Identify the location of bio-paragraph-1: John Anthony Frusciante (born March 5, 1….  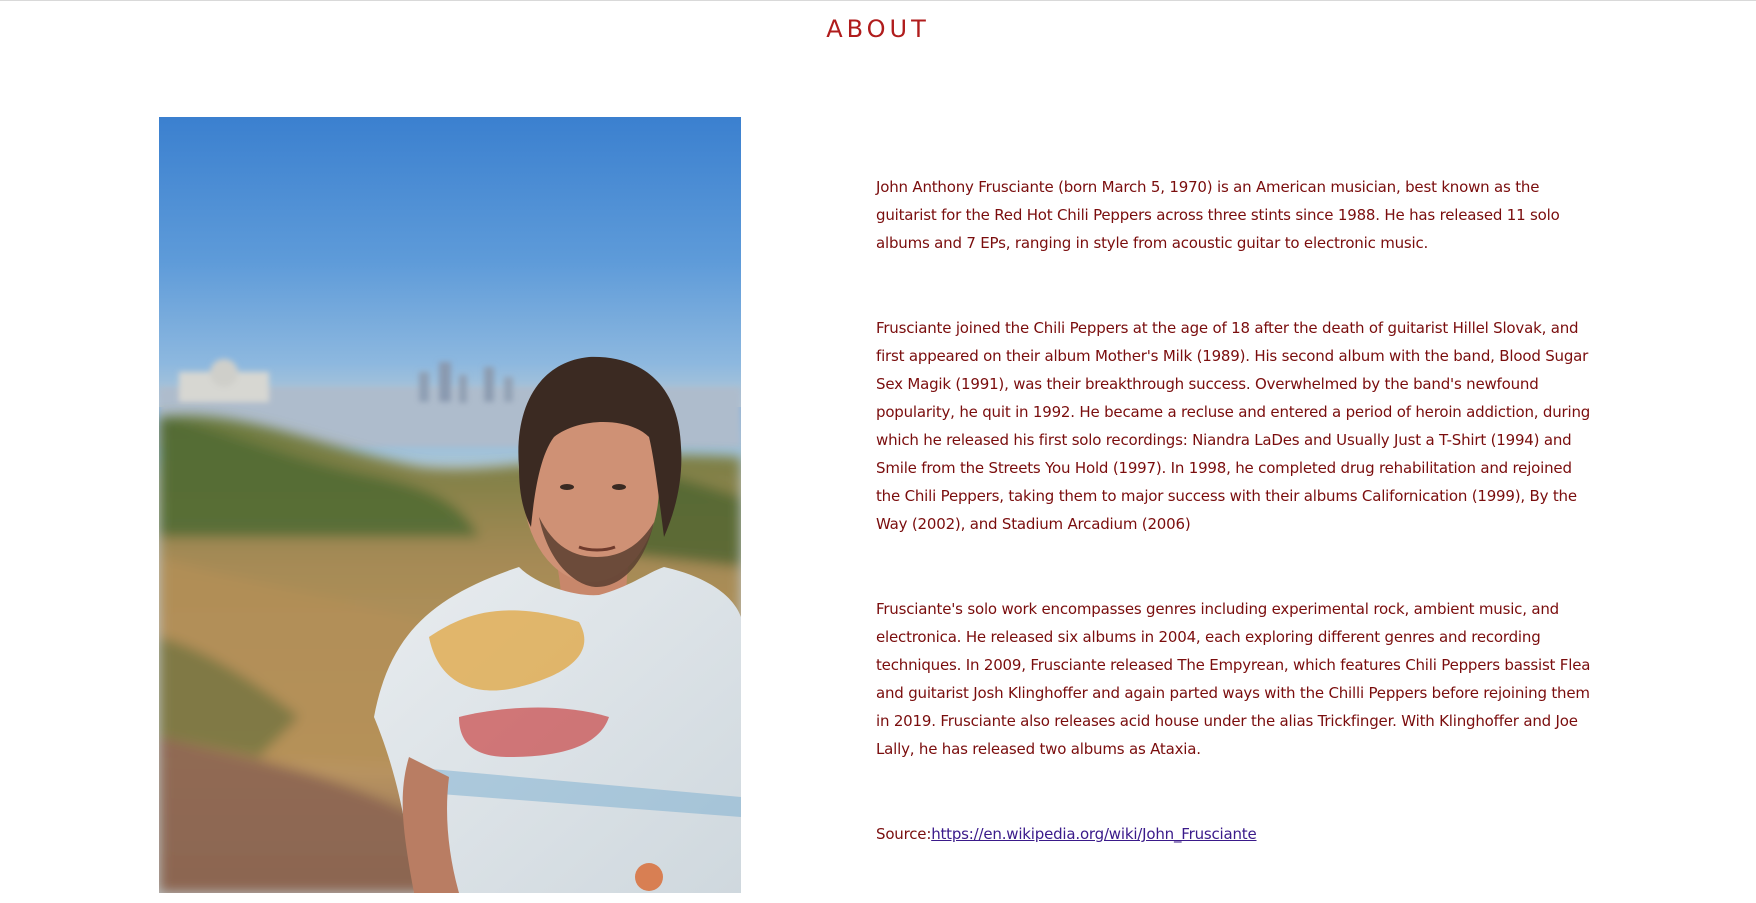
(1218, 215).